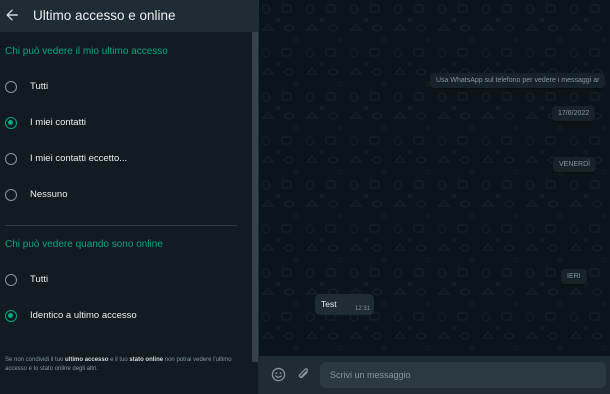 This screenshot has height=394, width=610. Describe the element at coordinates (278, 374) in the screenshot. I see `emoji-icon` at that location.